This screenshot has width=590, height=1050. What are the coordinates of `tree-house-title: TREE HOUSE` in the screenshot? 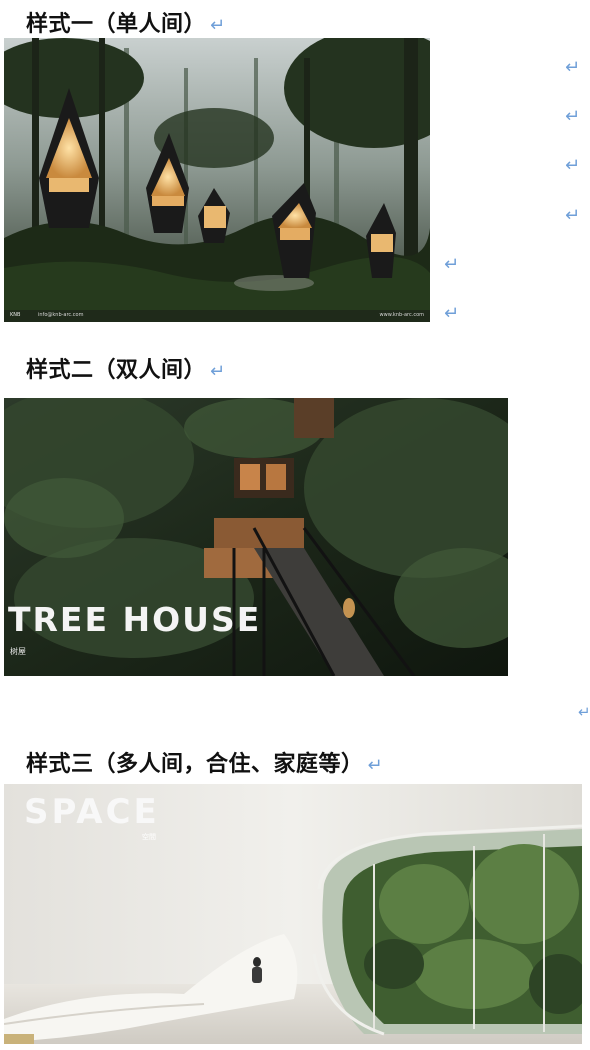 It's located at (135, 619).